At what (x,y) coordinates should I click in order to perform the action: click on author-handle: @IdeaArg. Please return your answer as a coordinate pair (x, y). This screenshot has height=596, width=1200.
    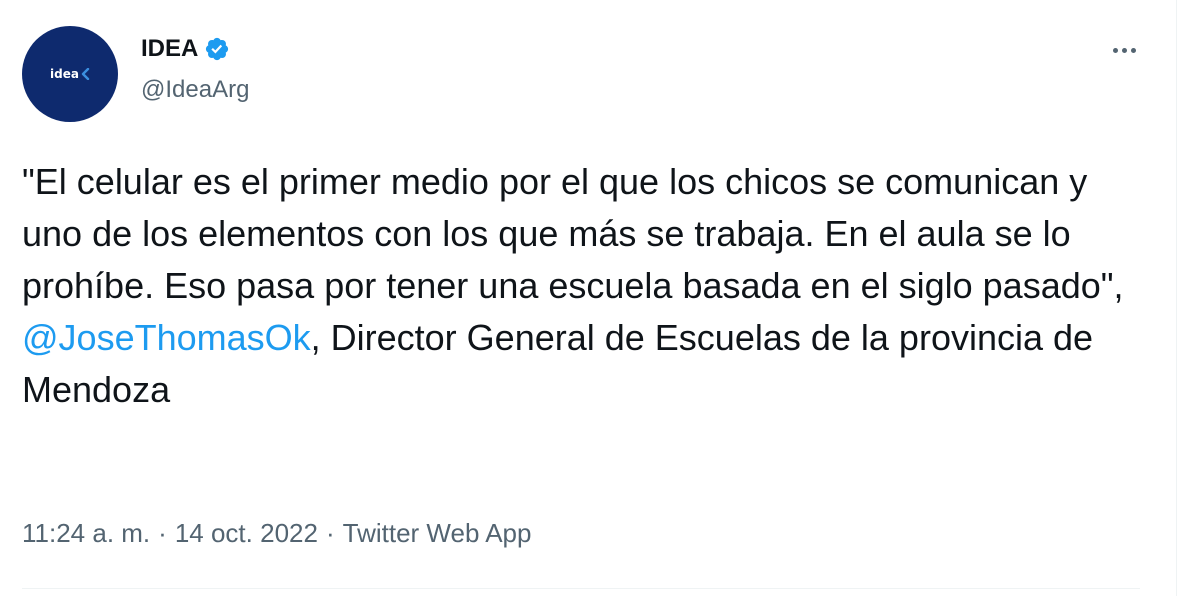
    Looking at the image, I should click on (195, 90).